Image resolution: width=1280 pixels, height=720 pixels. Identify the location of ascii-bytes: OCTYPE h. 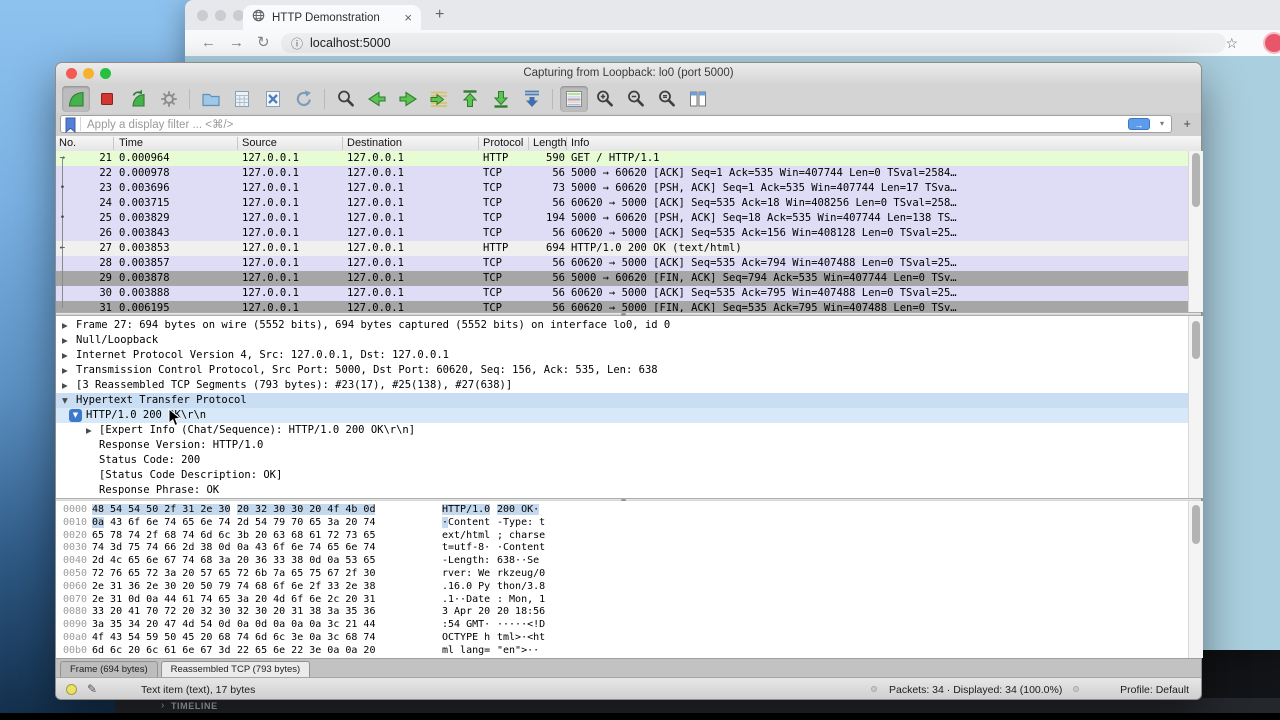
(466, 638).